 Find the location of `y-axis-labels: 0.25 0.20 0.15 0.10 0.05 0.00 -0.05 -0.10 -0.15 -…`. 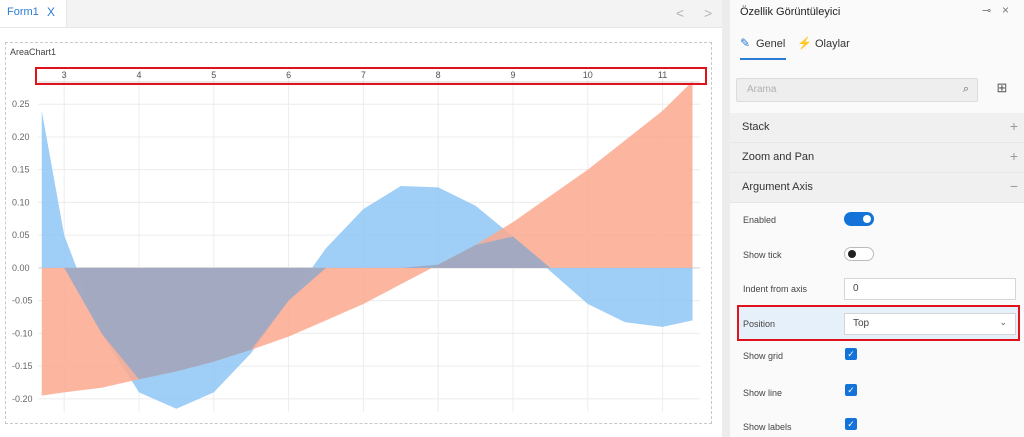

y-axis-labels: 0.25 0.20 0.15 0.10 0.05 0.00 -0.05 -0.10 -0.15 -… is located at coordinates (22, 251).